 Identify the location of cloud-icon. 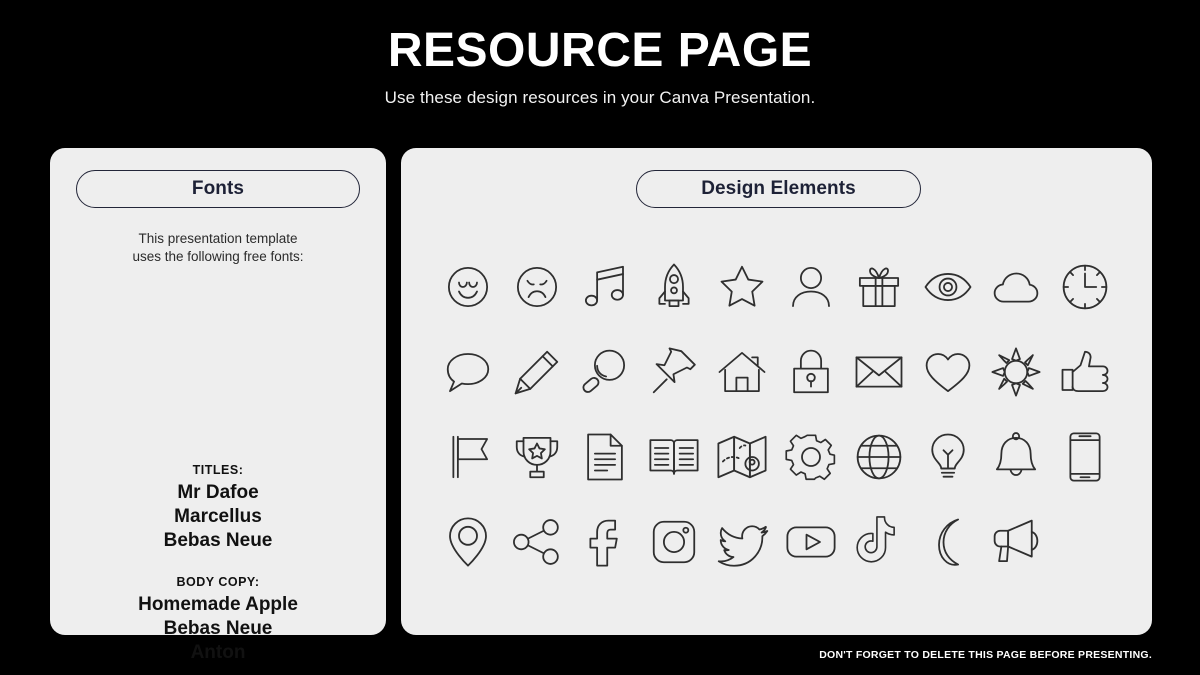
(1016, 287).